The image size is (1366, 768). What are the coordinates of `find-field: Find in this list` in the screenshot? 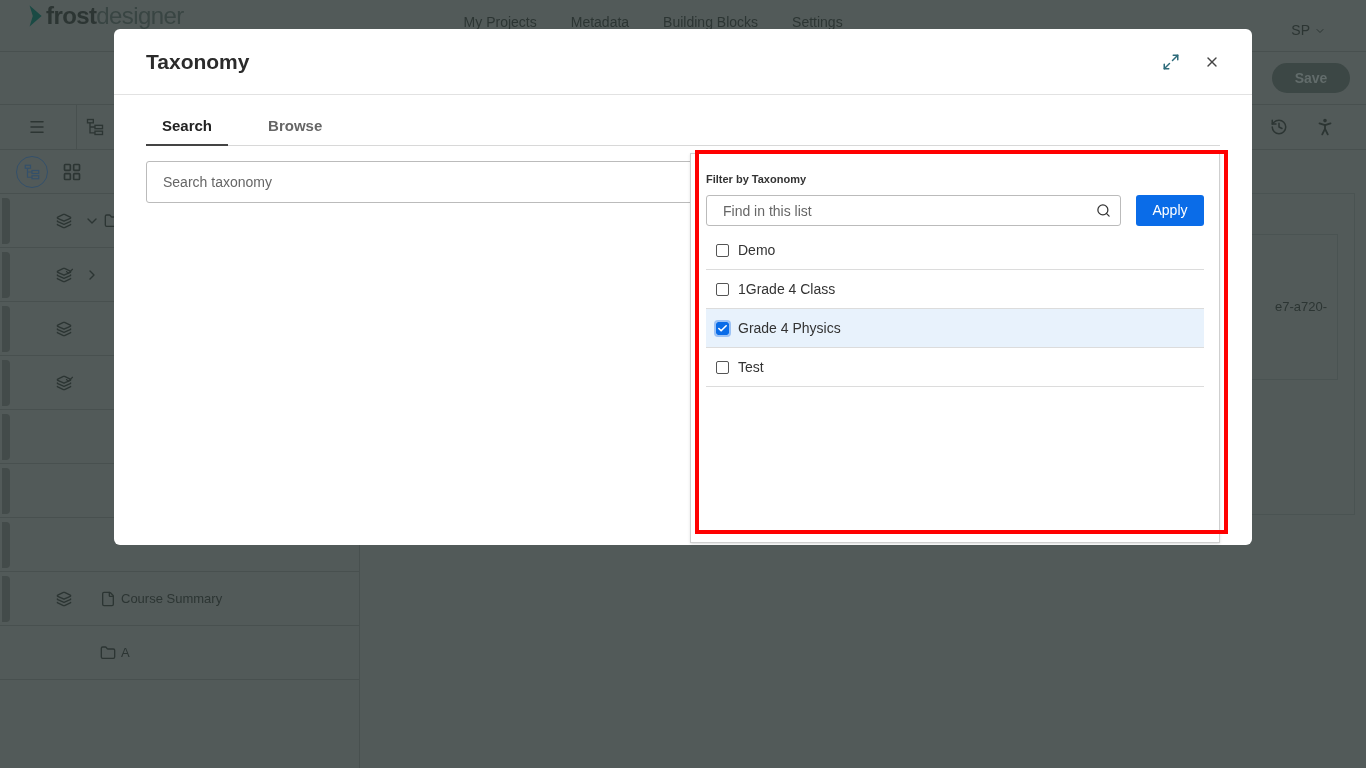 It's located at (913, 210).